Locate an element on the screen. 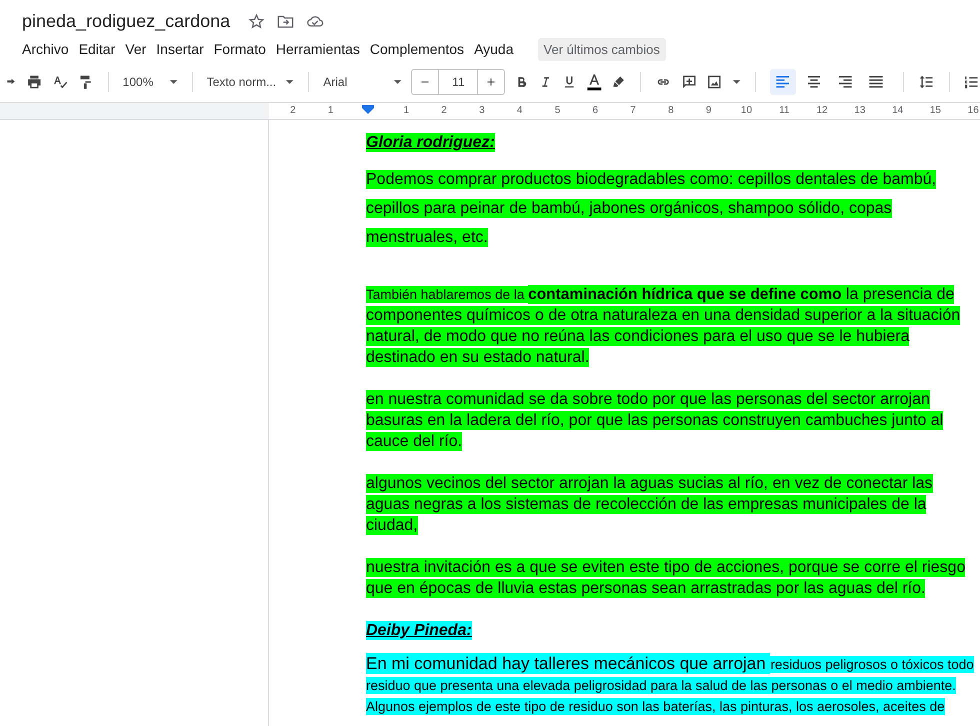 The image size is (980, 726). document-title: pineda_rodiguez_cardona is located at coordinates (126, 21).